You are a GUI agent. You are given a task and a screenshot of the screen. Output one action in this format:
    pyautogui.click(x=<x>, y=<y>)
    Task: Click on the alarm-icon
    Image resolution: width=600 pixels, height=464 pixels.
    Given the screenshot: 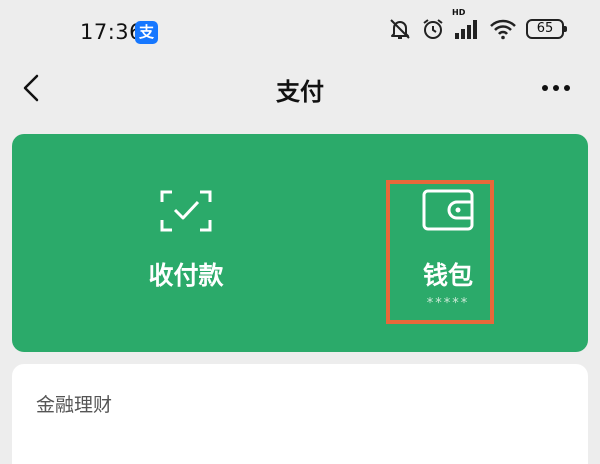 What is the action you would take?
    pyautogui.click(x=433, y=29)
    